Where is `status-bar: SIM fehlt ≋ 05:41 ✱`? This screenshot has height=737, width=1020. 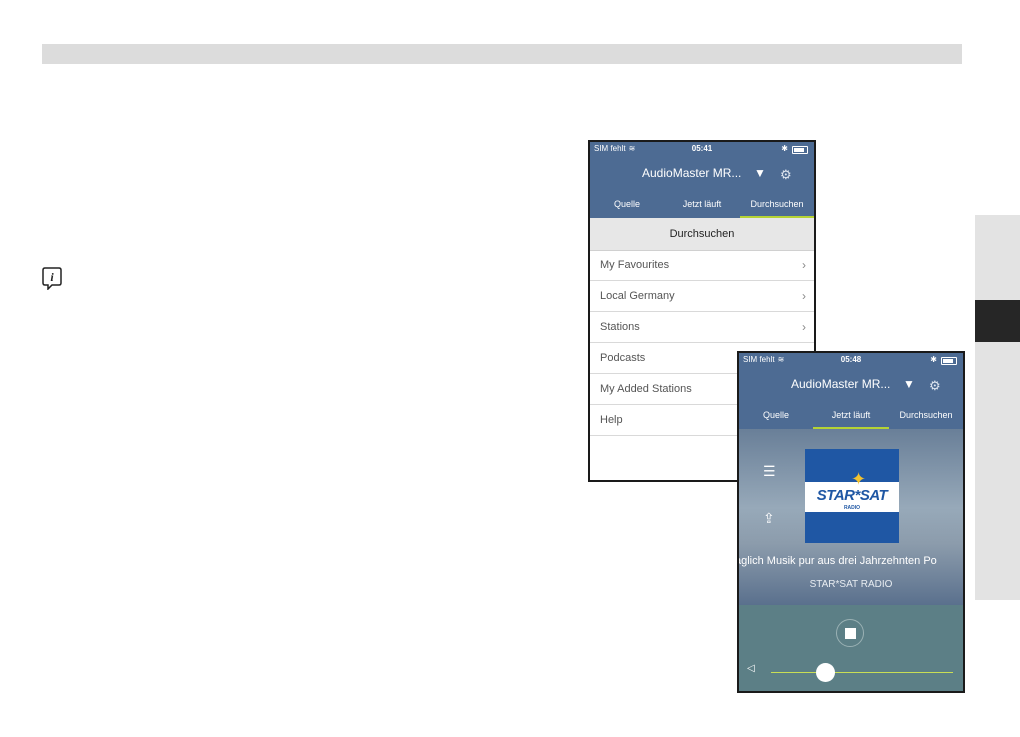
status-bar: SIM fehlt ≋ 05:41 ✱ is located at coordinates (702, 150).